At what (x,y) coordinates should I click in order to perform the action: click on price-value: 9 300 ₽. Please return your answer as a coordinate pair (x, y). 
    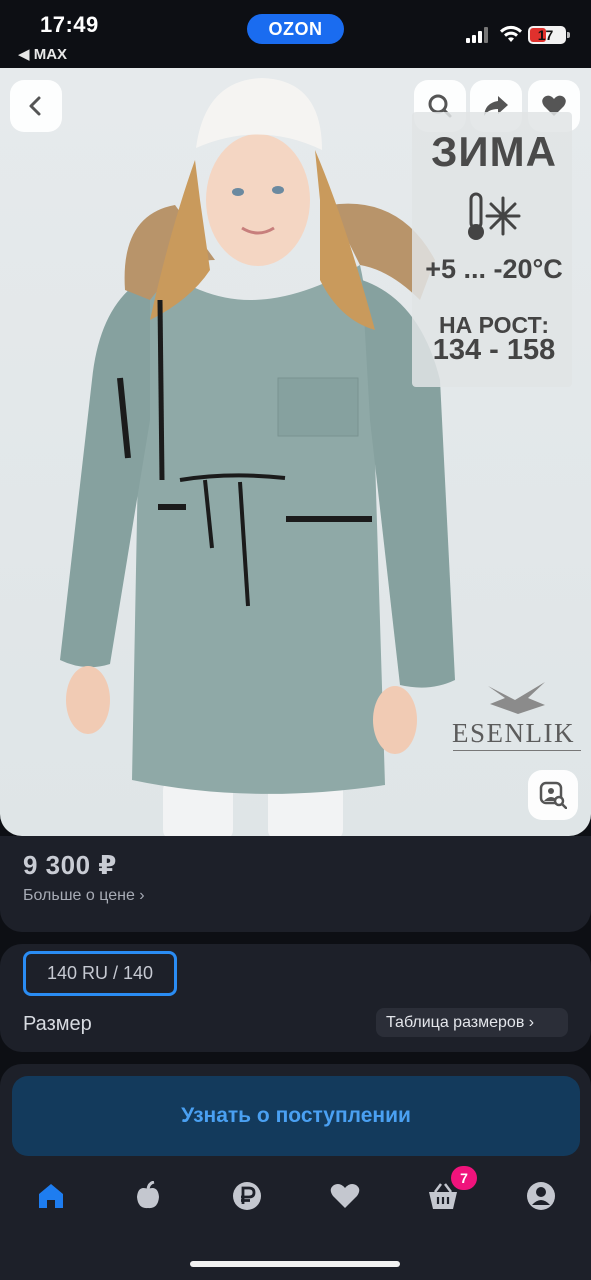
    Looking at the image, I should click on (70, 865).